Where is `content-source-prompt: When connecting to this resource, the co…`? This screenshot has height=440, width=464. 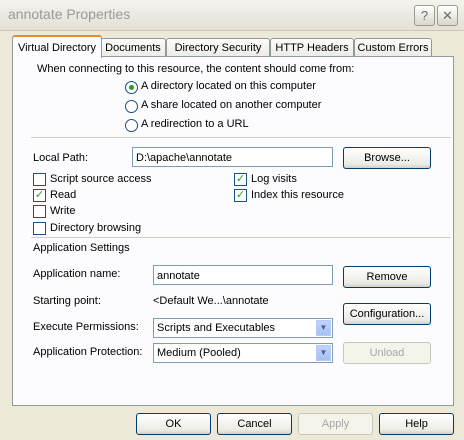
content-source-prompt: When connecting to this resource, the co… is located at coordinates (196, 69).